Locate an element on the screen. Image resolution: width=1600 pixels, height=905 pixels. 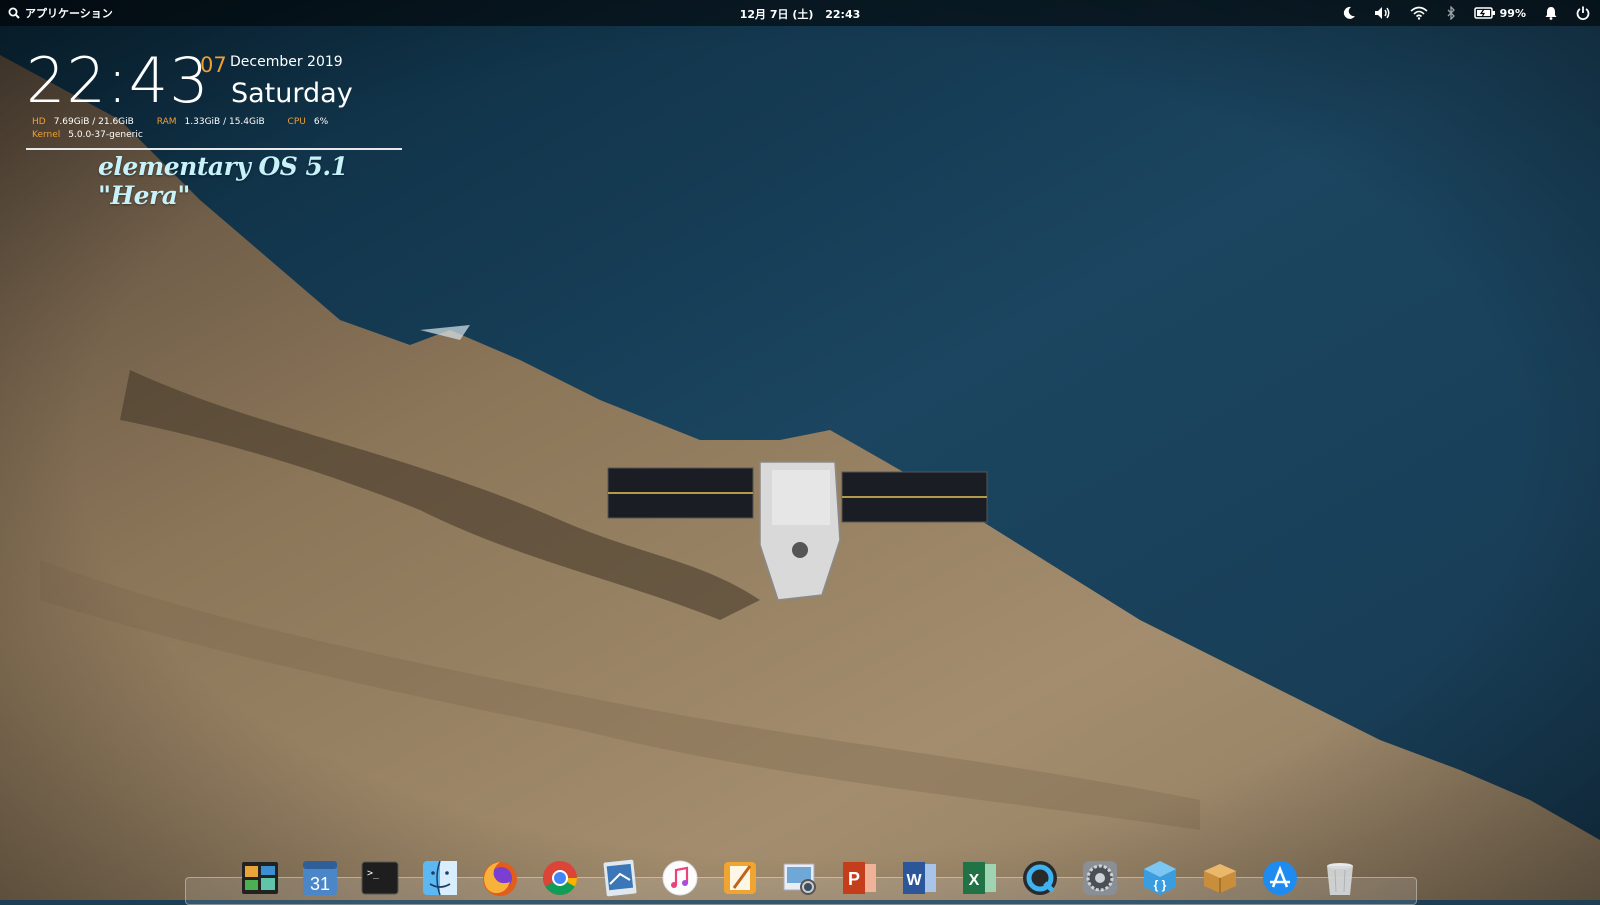
kernel-label: Kernel is located at coordinates (46, 135).